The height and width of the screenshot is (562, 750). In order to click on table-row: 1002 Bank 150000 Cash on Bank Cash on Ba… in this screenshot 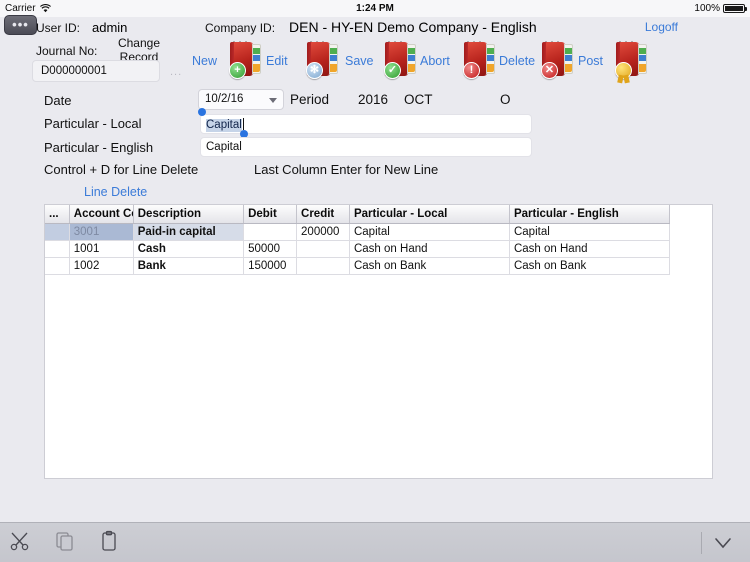, I will do `click(358, 266)`.